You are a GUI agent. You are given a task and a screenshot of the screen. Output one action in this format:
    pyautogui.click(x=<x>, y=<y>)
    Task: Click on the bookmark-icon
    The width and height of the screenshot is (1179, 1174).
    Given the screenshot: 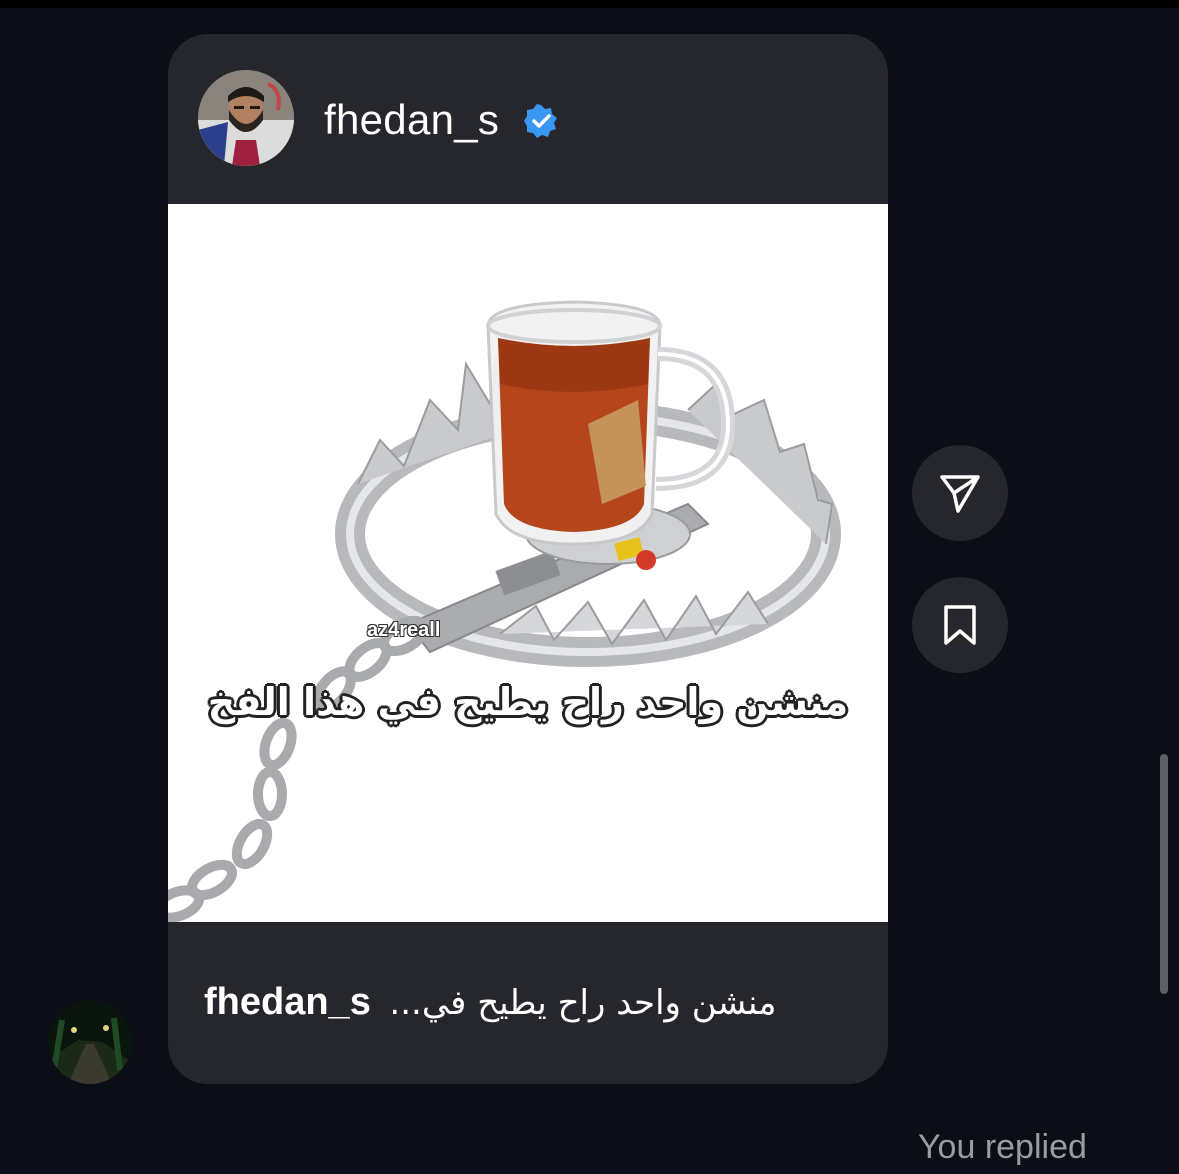 What is the action you would take?
    pyautogui.click(x=960, y=625)
    